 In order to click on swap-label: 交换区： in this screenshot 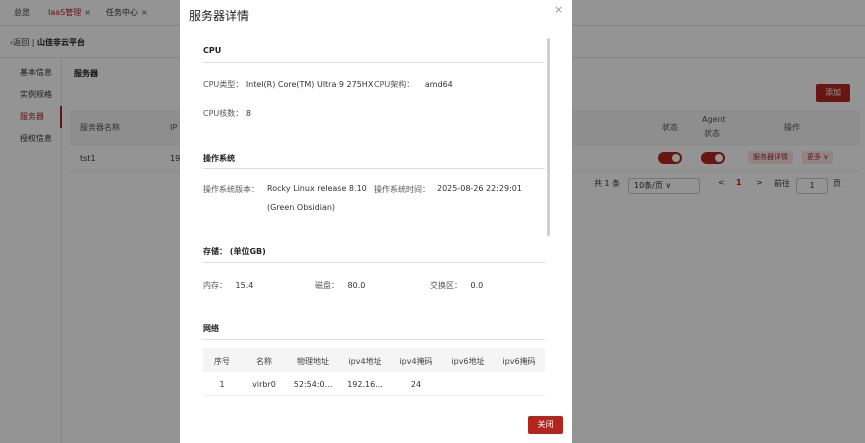, I will do `click(446, 285)`.